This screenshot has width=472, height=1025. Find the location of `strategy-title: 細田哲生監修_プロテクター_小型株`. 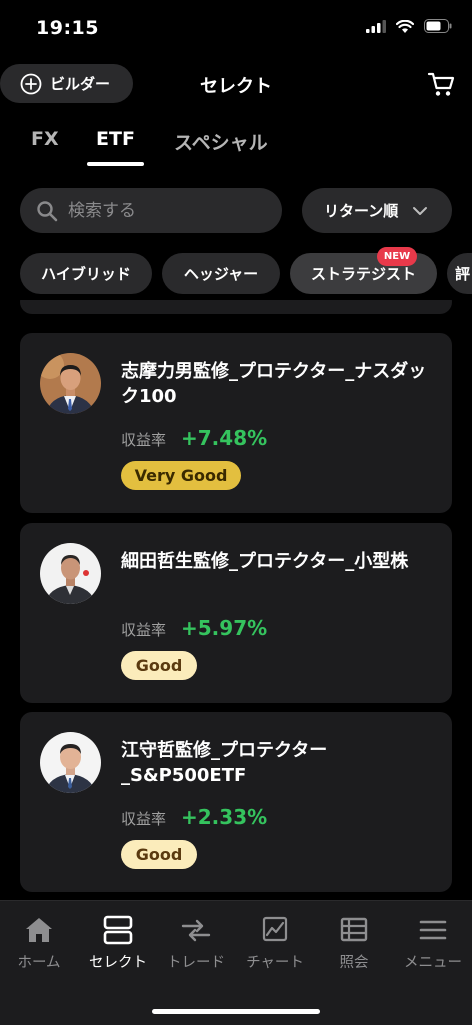

strategy-title: 細田哲生監修_プロテクター_小型株 is located at coordinates (265, 561).